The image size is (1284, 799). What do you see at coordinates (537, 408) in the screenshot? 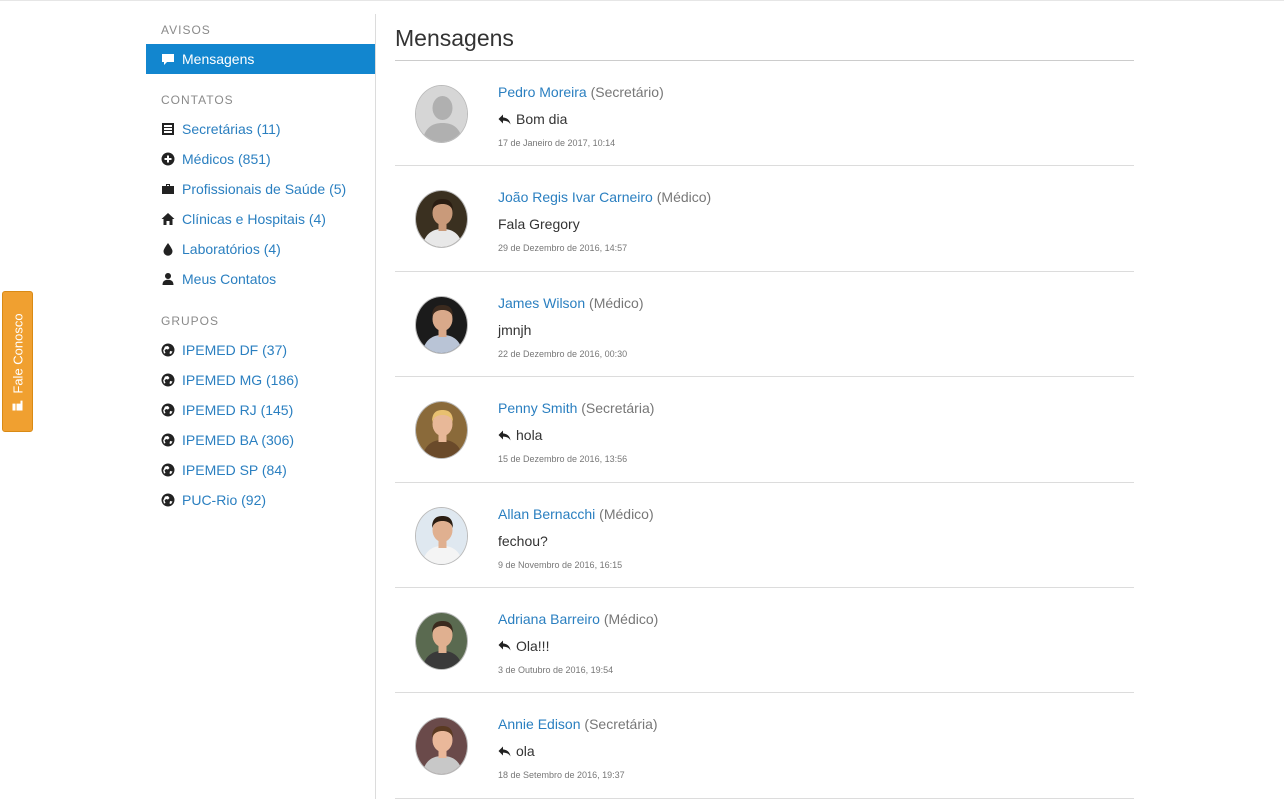
I see `sender-name-link: Penny Smith` at bounding box center [537, 408].